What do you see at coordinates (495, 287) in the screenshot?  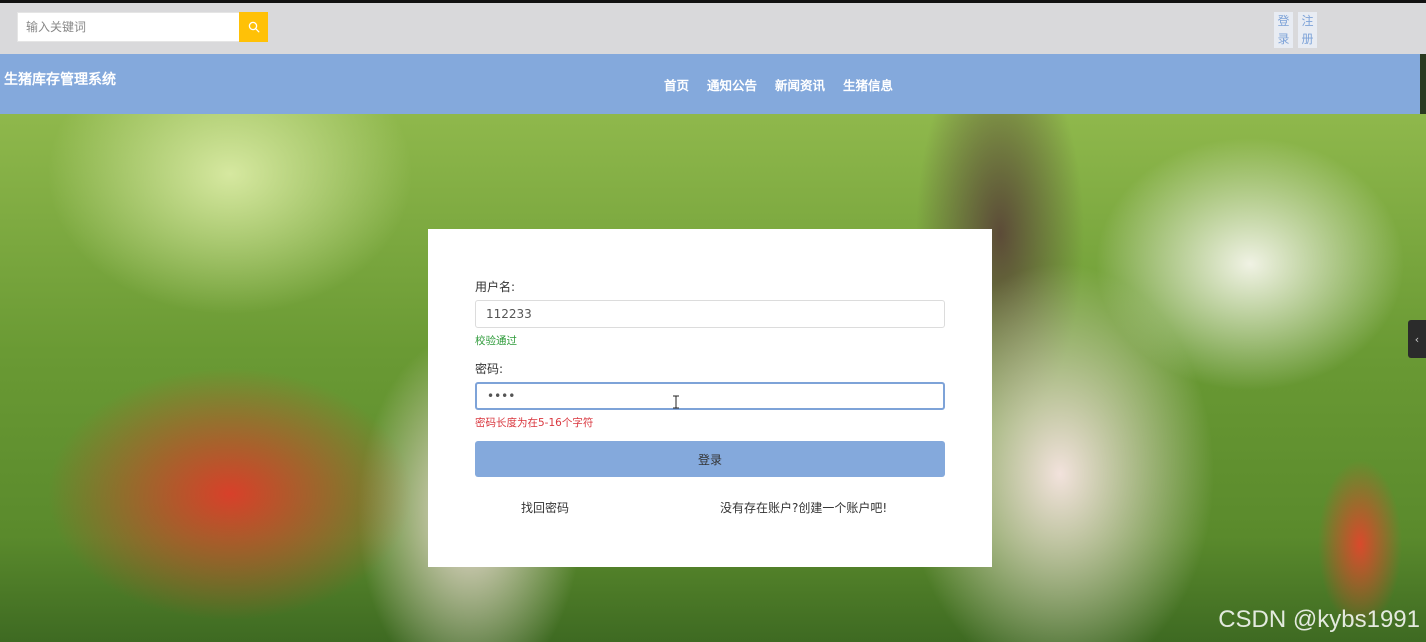 I see `username-label: 用户名:` at bounding box center [495, 287].